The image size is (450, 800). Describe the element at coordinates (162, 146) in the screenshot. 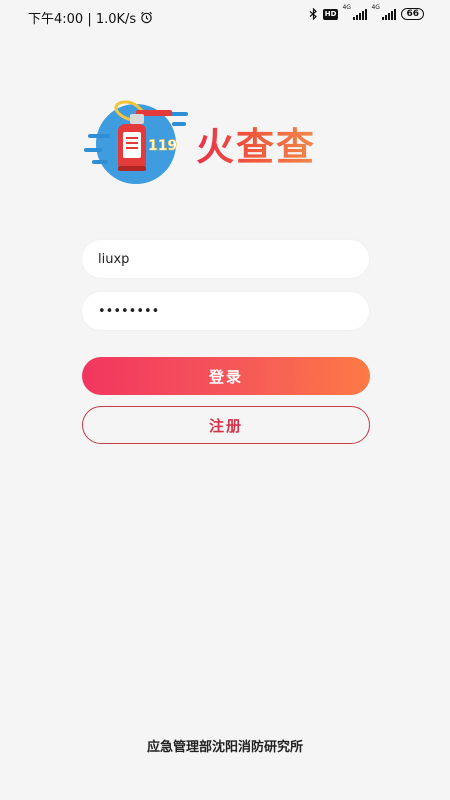

I see `logo-badge-text: 119` at that location.